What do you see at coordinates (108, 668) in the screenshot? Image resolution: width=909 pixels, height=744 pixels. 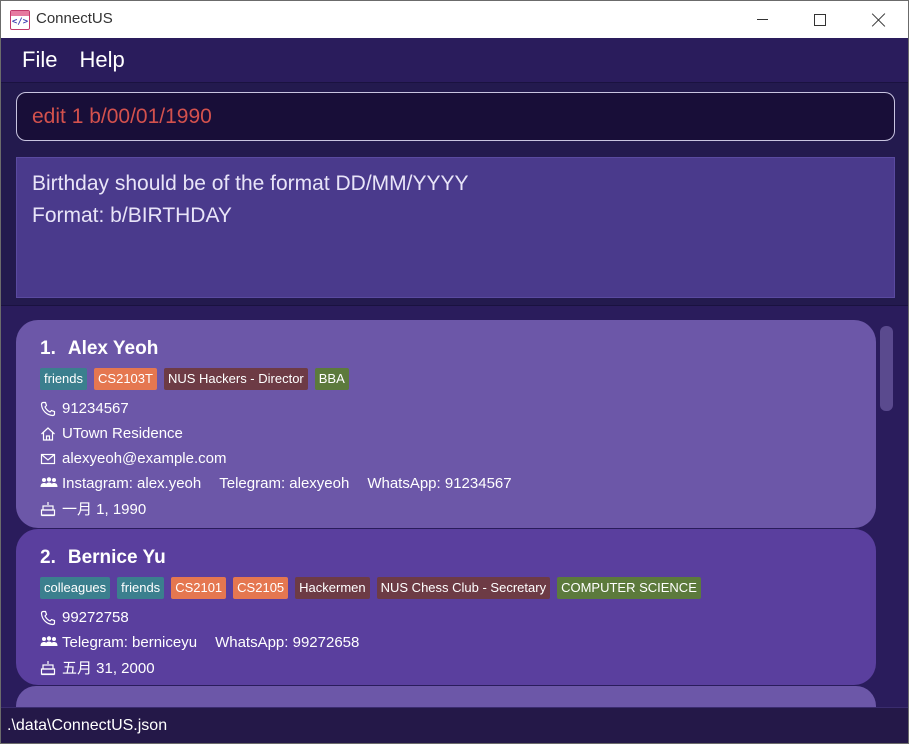 I see `birthday-value: 五月 31, 2000` at bounding box center [108, 668].